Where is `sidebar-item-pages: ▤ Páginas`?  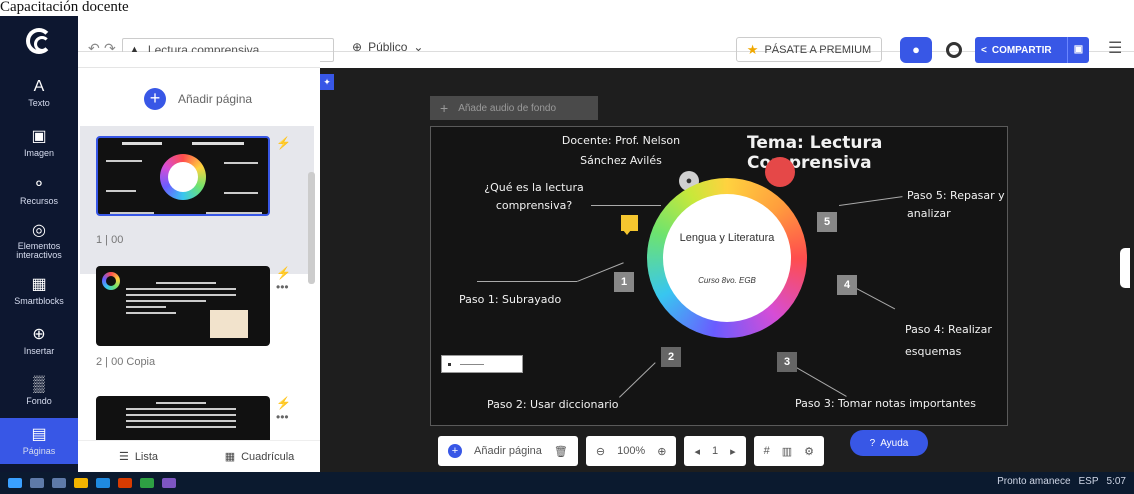 sidebar-item-pages: ▤ Páginas is located at coordinates (39, 441).